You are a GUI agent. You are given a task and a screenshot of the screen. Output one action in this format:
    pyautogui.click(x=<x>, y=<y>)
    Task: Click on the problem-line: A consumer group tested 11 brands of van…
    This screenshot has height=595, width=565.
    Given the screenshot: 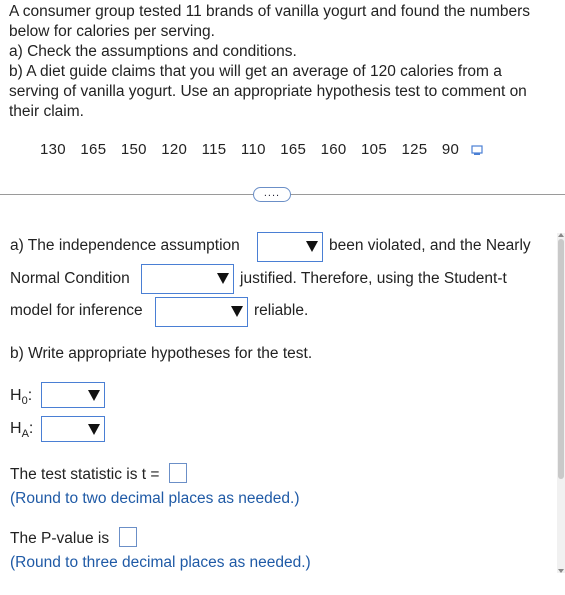 What is the action you would take?
    pyautogui.click(x=270, y=11)
    